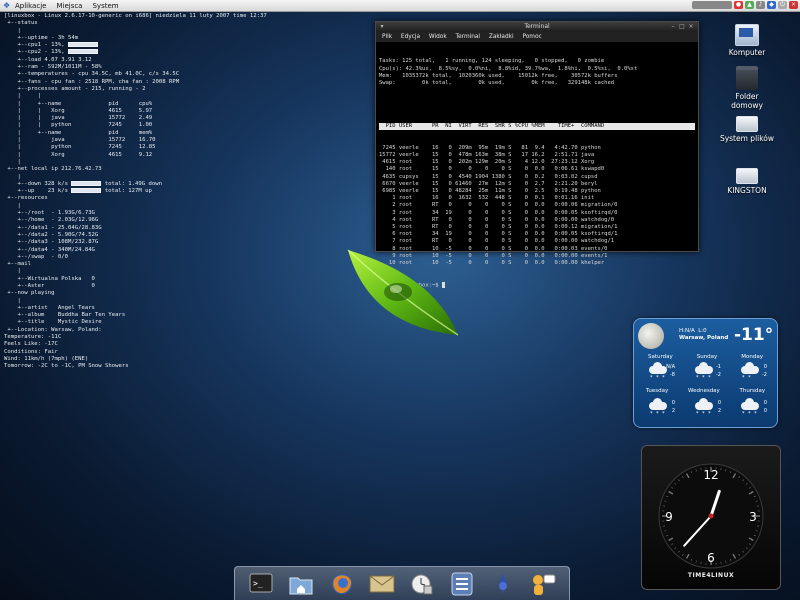  What do you see at coordinates (17, 264) in the screenshot?
I see `conky-line: +--mail` at bounding box center [17, 264].